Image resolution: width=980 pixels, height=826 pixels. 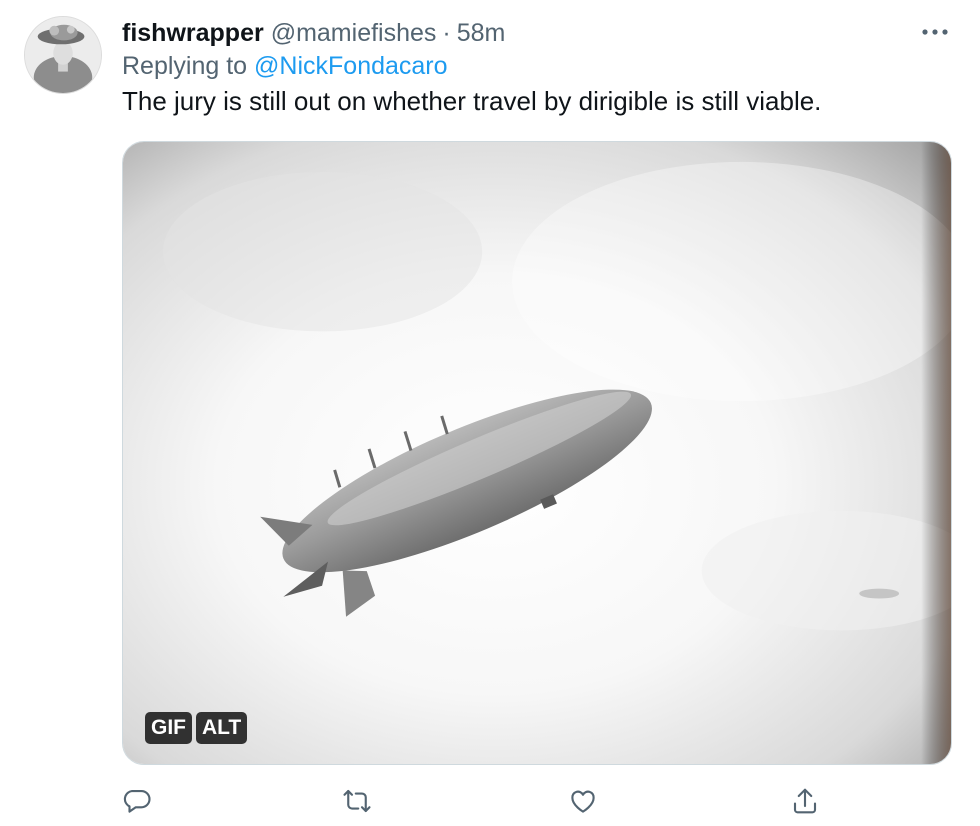 I want to click on replying-label: Replying to, so click(x=185, y=66).